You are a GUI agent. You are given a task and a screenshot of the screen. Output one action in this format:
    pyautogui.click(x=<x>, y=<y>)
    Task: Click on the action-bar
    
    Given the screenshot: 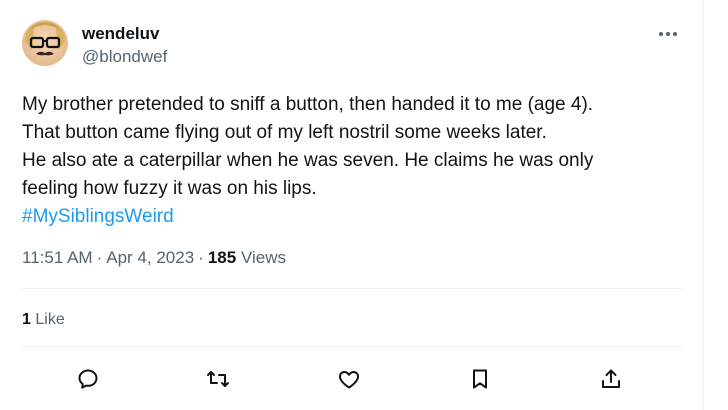 What is the action you would take?
    pyautogui.click(x=352, y=378)
    